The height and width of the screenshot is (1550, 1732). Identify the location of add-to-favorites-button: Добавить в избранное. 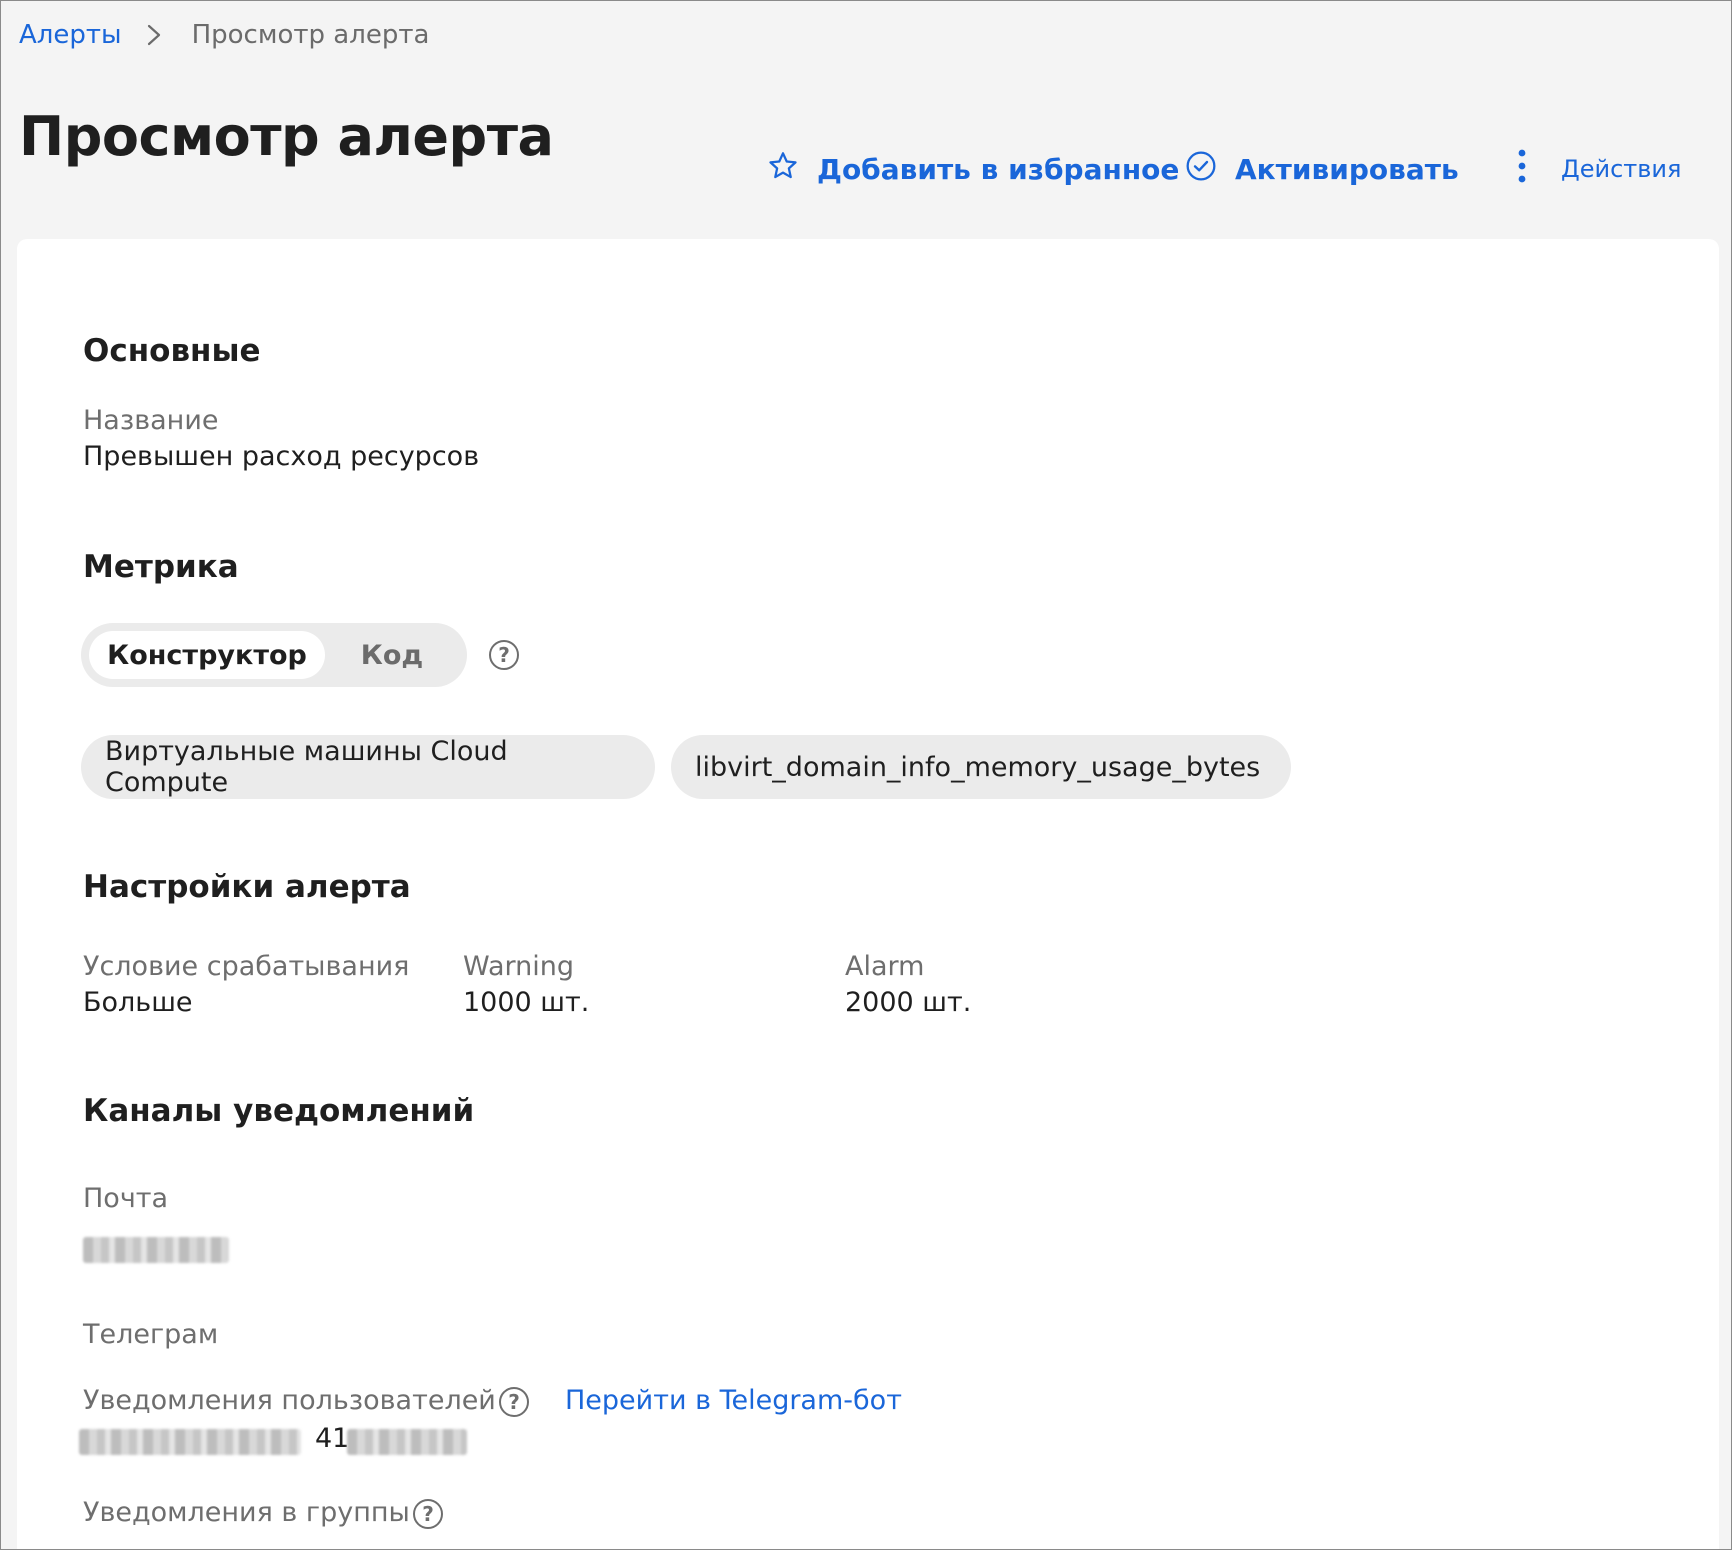
(973, 169).